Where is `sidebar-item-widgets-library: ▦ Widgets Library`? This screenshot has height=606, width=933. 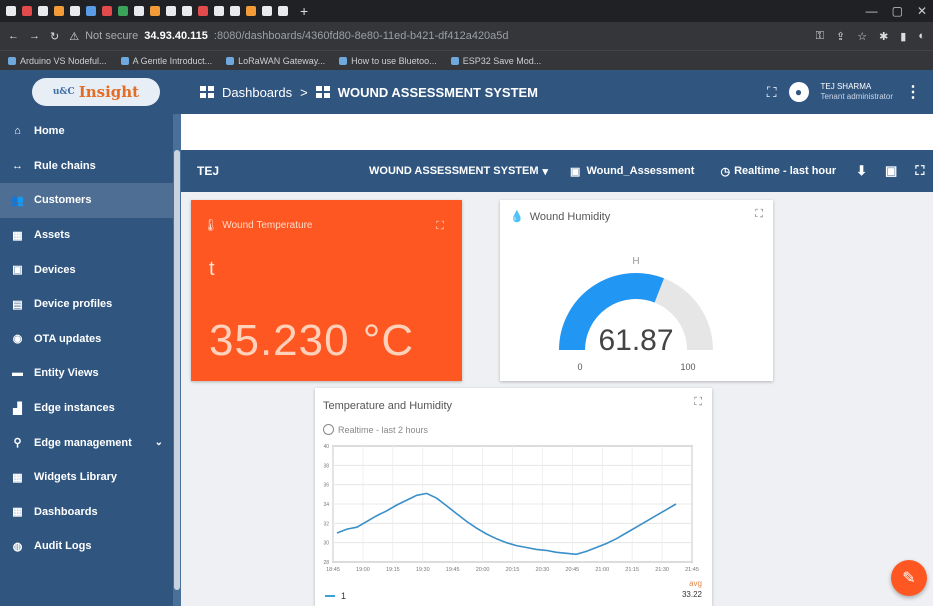 sidebar-item-widgets-library: ▦ Widgets Library is located at coordinates (90, 477).